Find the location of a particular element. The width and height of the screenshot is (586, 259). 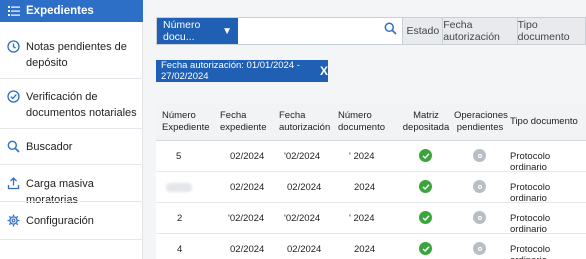

caret-down-icon: ▼ is located at coordinates (227, 31).